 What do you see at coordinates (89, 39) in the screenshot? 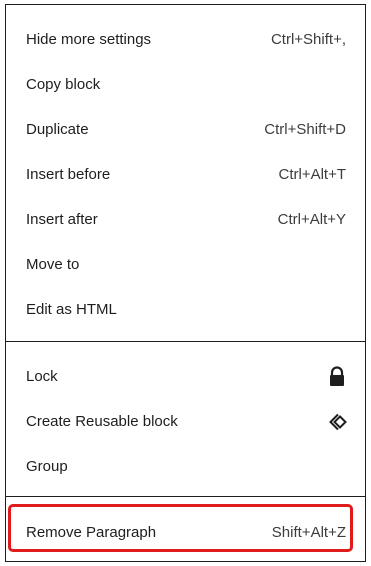
I see `menu-item-label: Hide more settings` at bounding box center [89, 39].